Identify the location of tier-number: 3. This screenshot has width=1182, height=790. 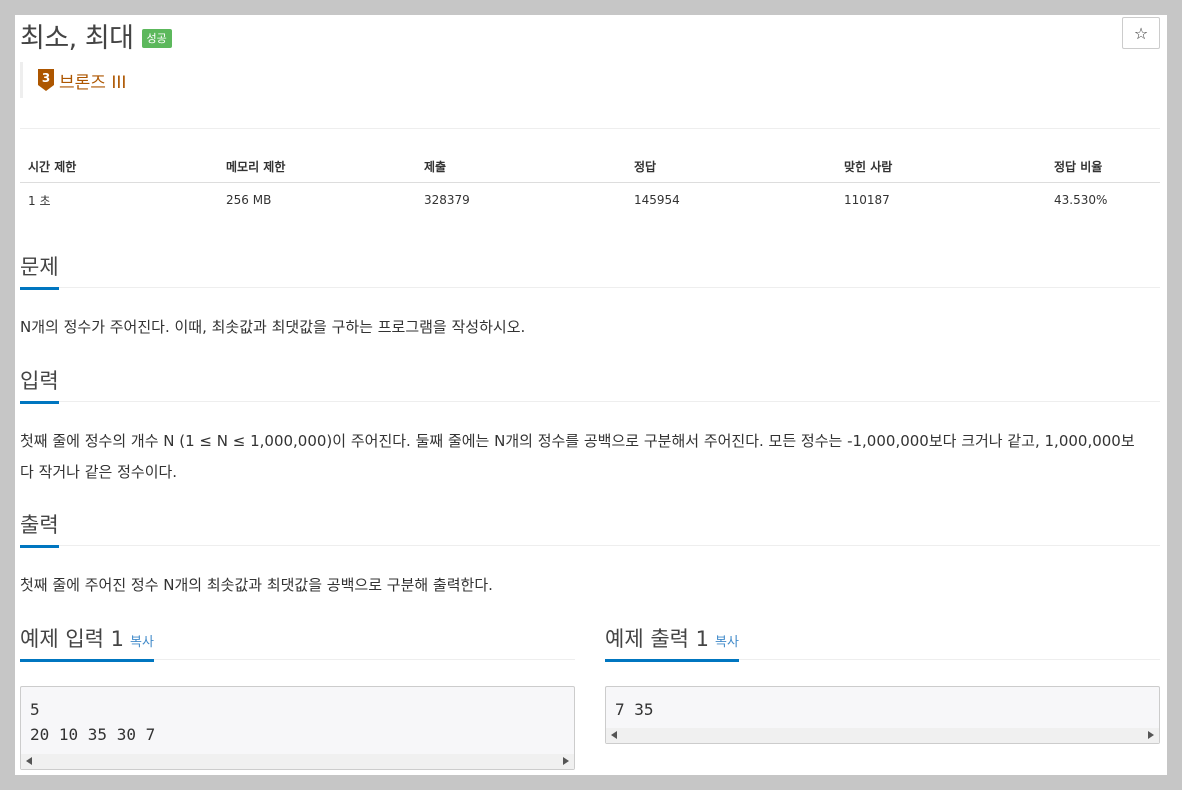
(46, 78).